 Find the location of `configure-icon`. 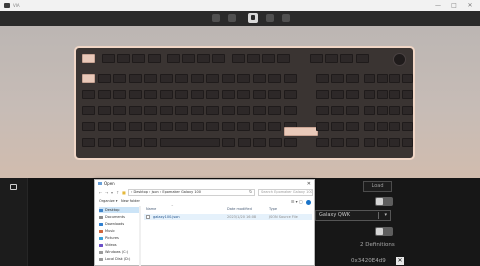

configure-icon is located at coordinates (253, 18).